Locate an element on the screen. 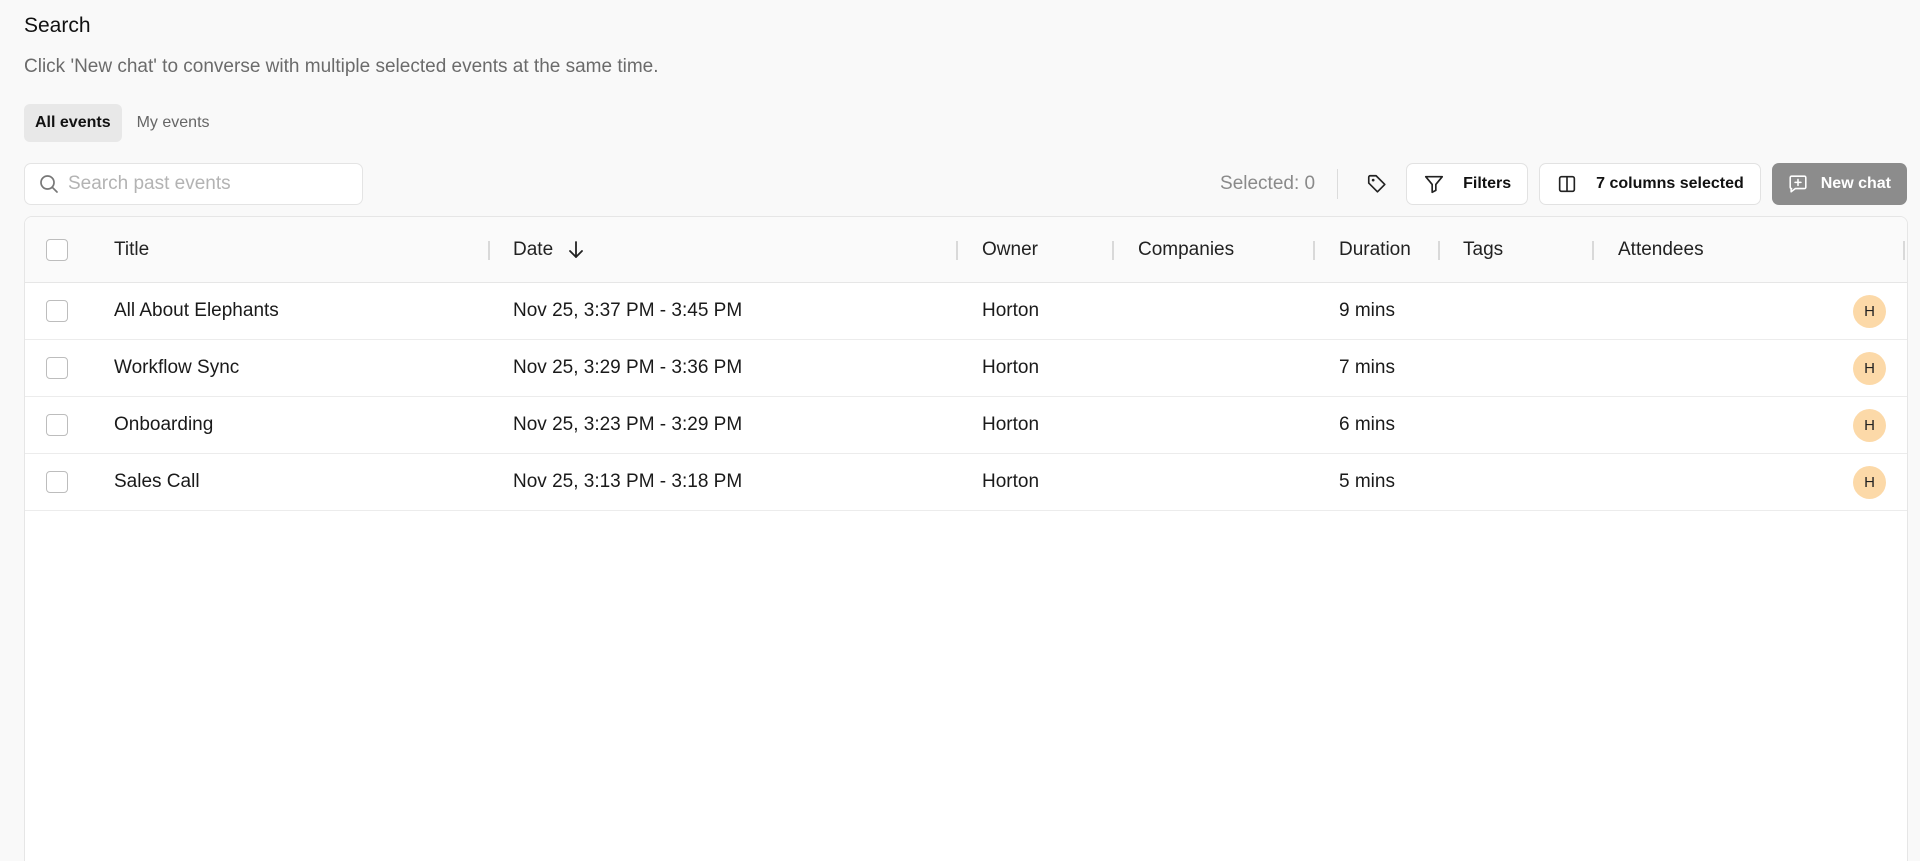 The width and height of the screenshot is (1920, 861). column-header-companies: Companies is located at coordinates (1186, 250).